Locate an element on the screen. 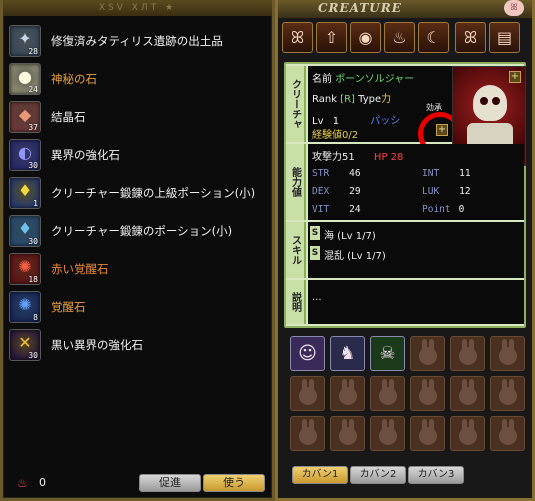 The height and width of the screenshot is (501, 535). vortex-icon: ◉ is located at coordinates (365, 37).